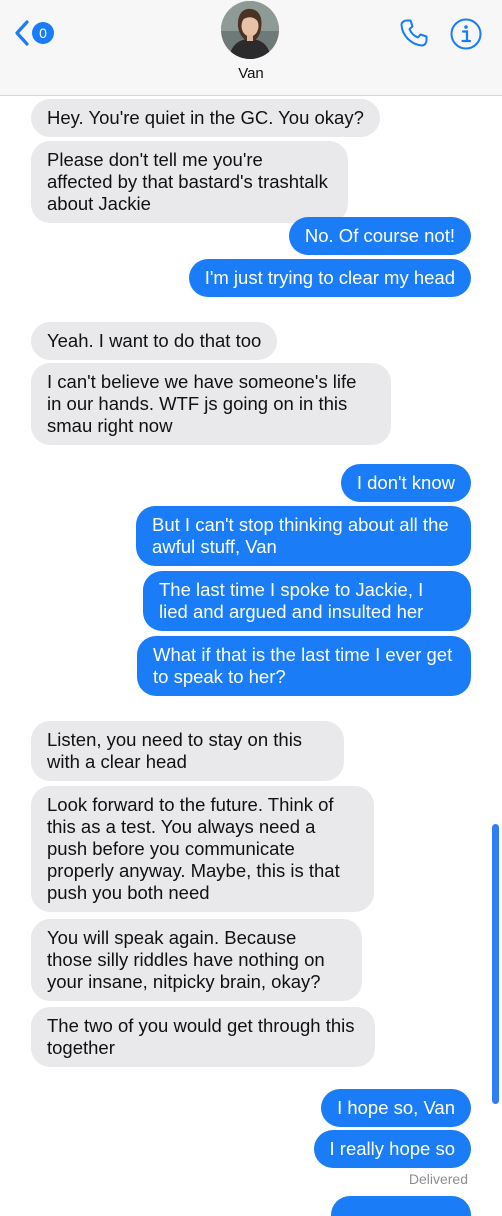 This screenshot has width=502, height=1216. What do you see at coordinates (401, 1206) in the screenshot?
I see `message-outgoing-partial` at bounding box center [401, 1206].